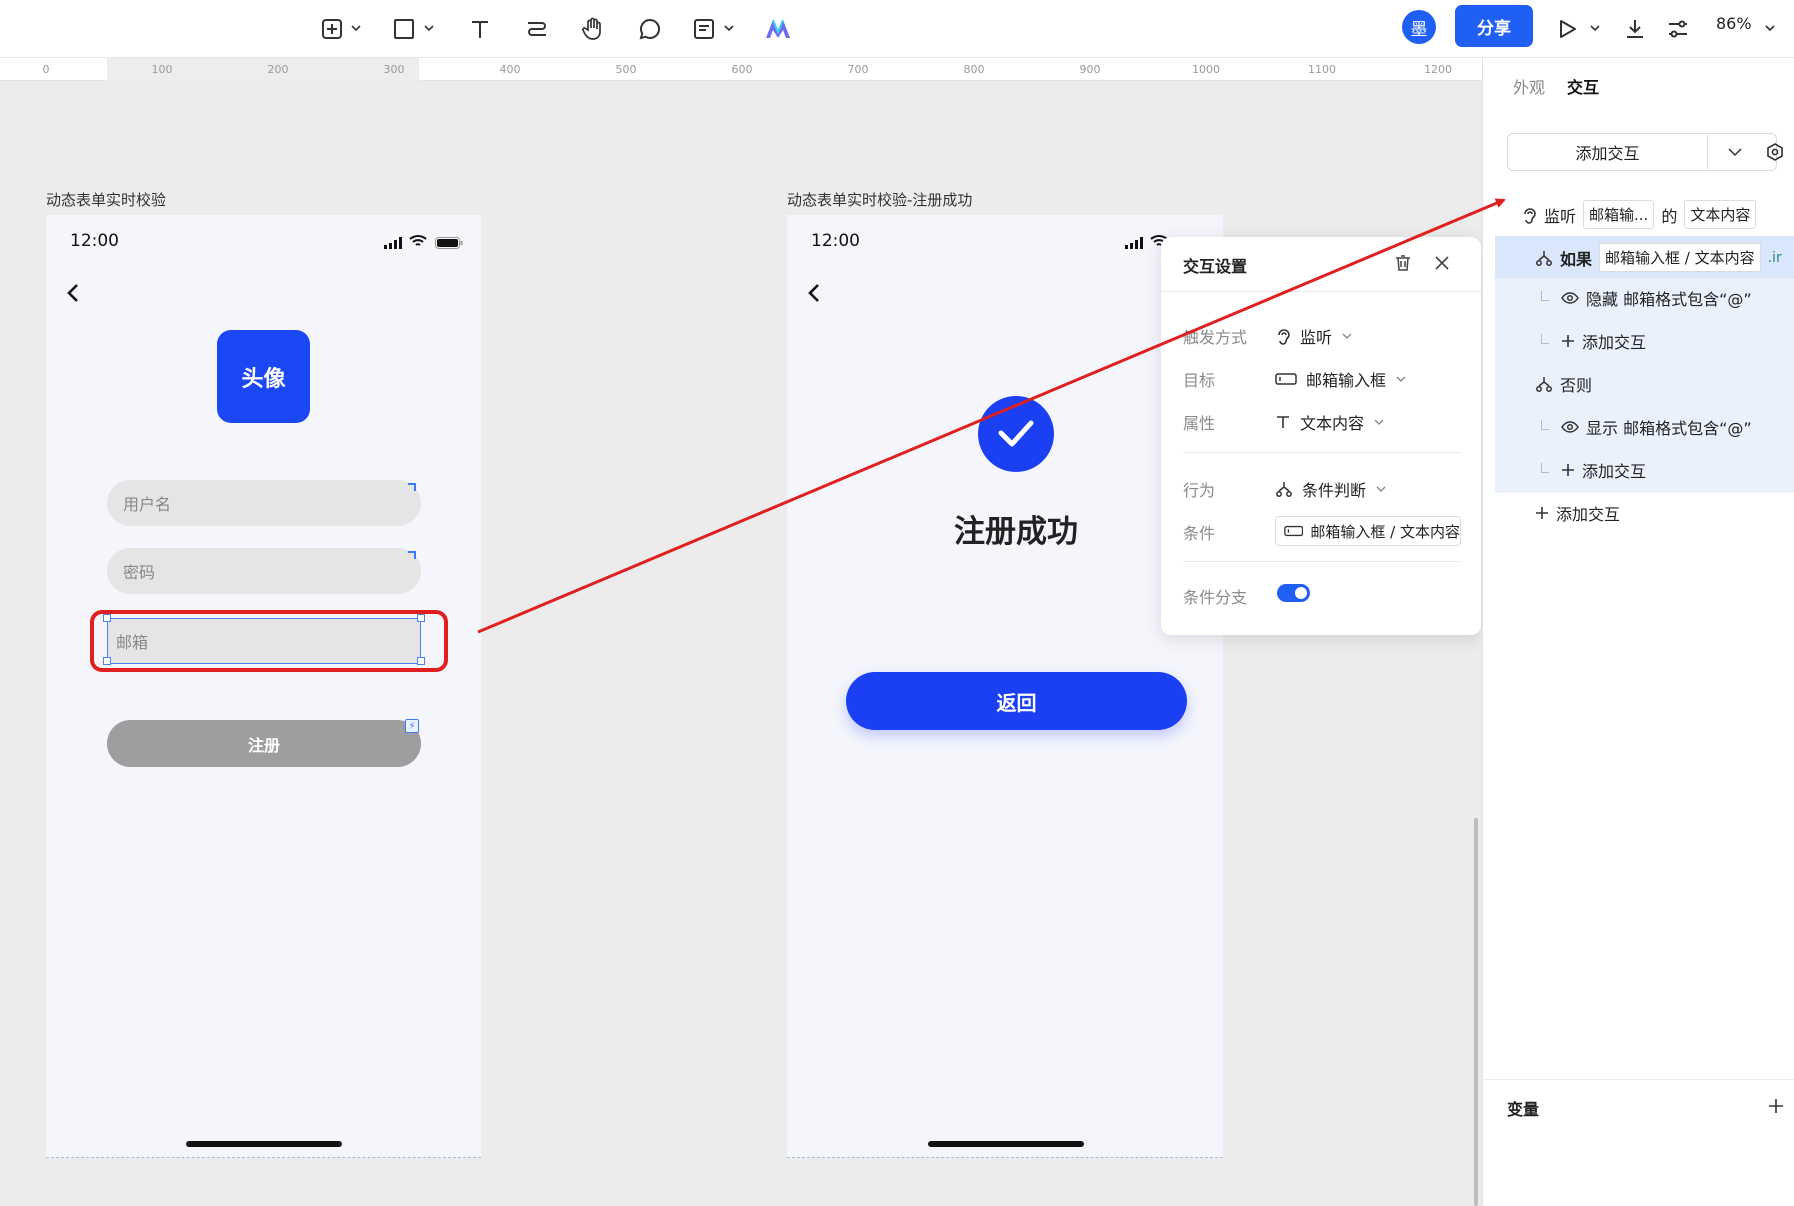 This screenshot has height=1206, width=1794. I want to click on status-time: 12:00, so click(94, 241).